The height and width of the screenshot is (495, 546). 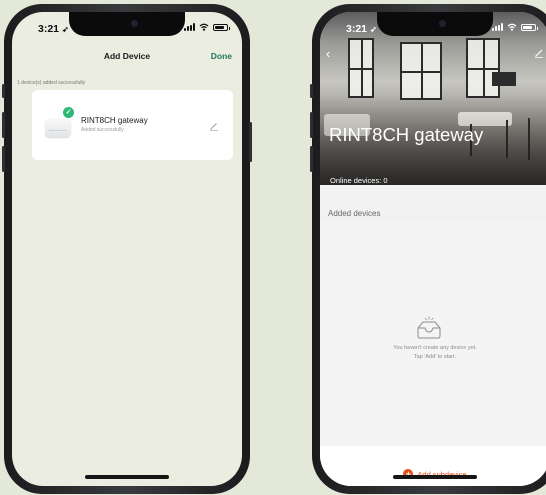 I want to click on success-note: 1 device(s) added successfully, so click(x=51, y=83).